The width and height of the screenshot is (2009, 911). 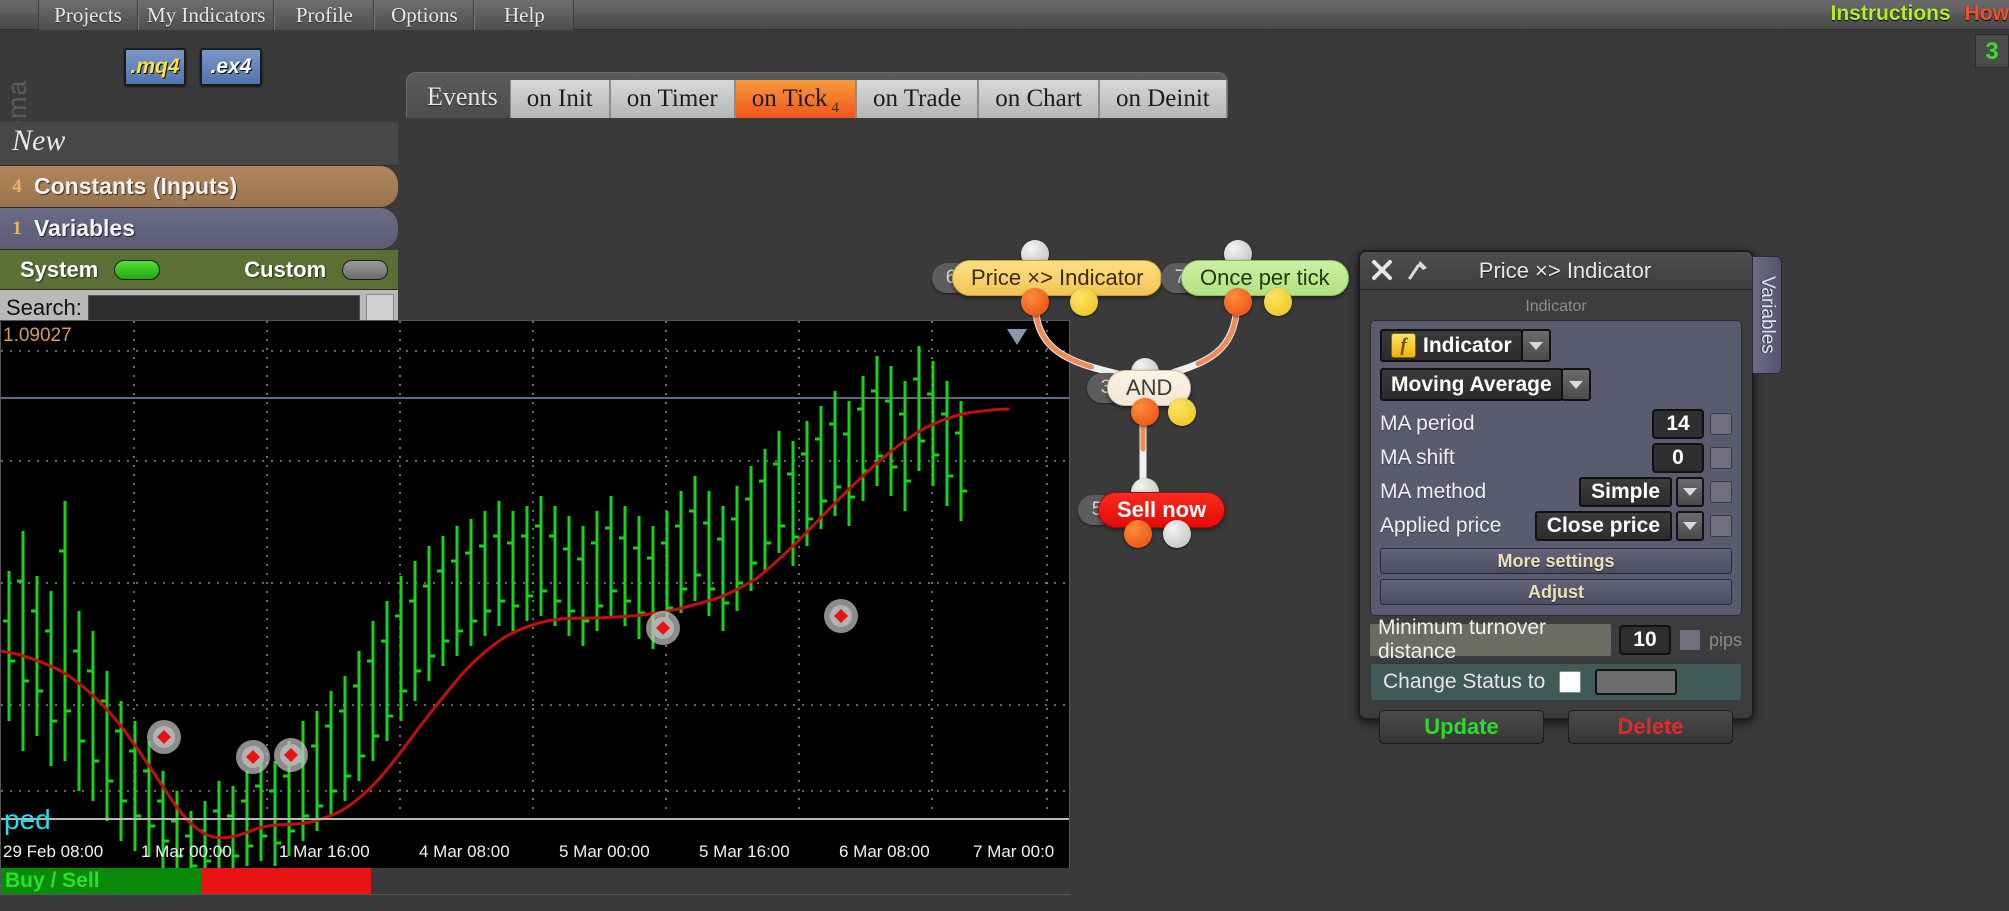 I want to click on sidebar-item-variables: 1 Variables, so click(x=199, y=229).